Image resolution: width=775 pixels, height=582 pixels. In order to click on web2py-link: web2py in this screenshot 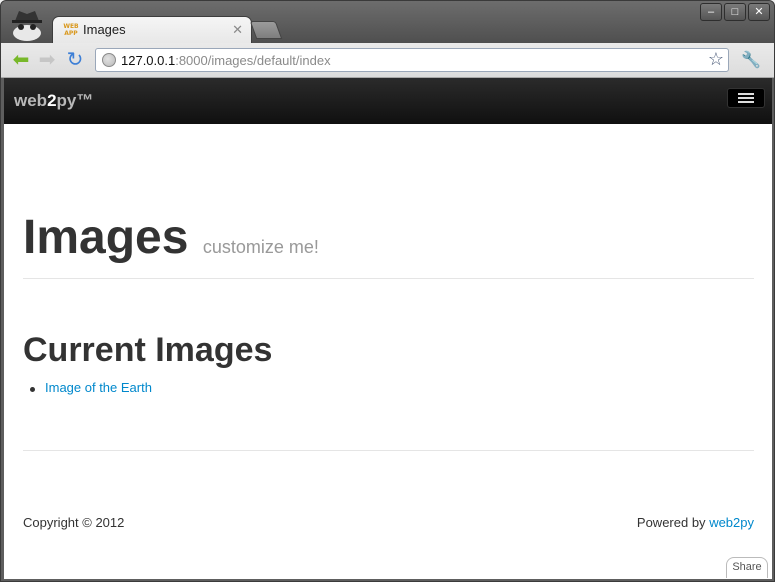, I will do `click(731, 522)`.